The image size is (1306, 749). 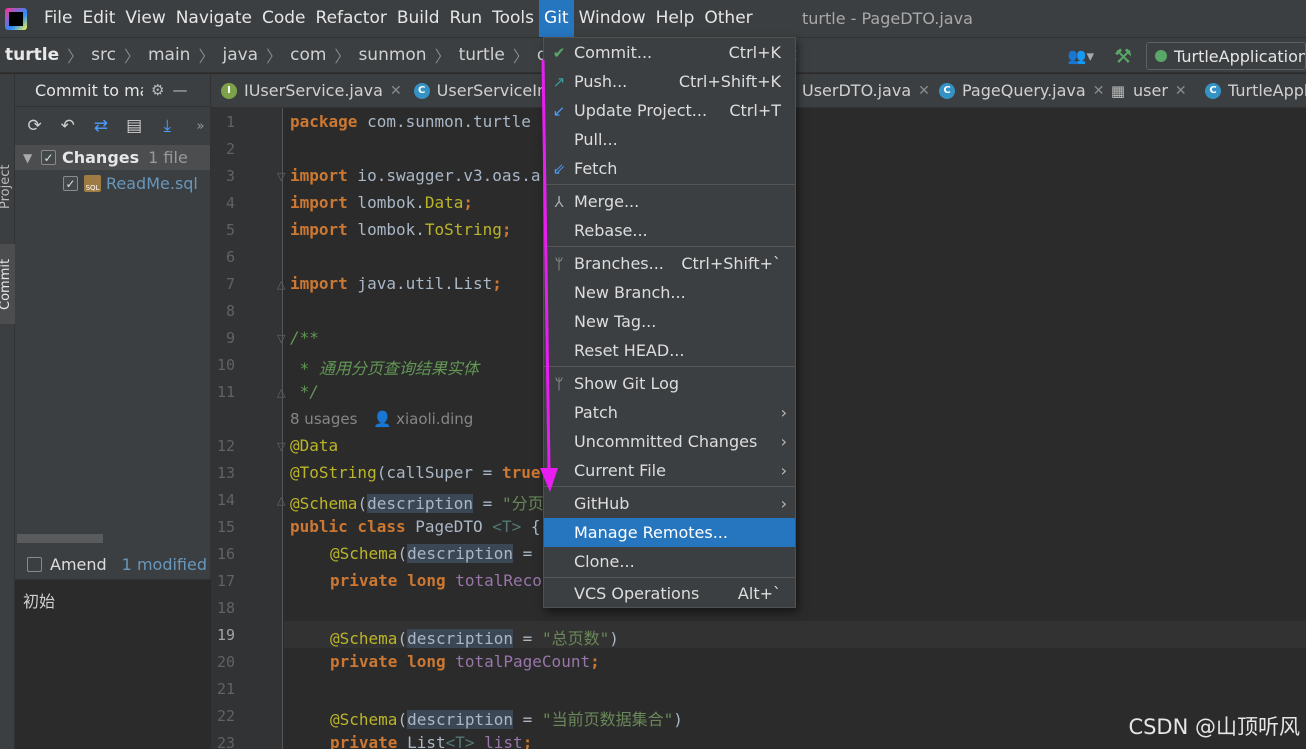 I want to click on tab-user-table: ▦ user ✕, so click(x=1148, y=90).